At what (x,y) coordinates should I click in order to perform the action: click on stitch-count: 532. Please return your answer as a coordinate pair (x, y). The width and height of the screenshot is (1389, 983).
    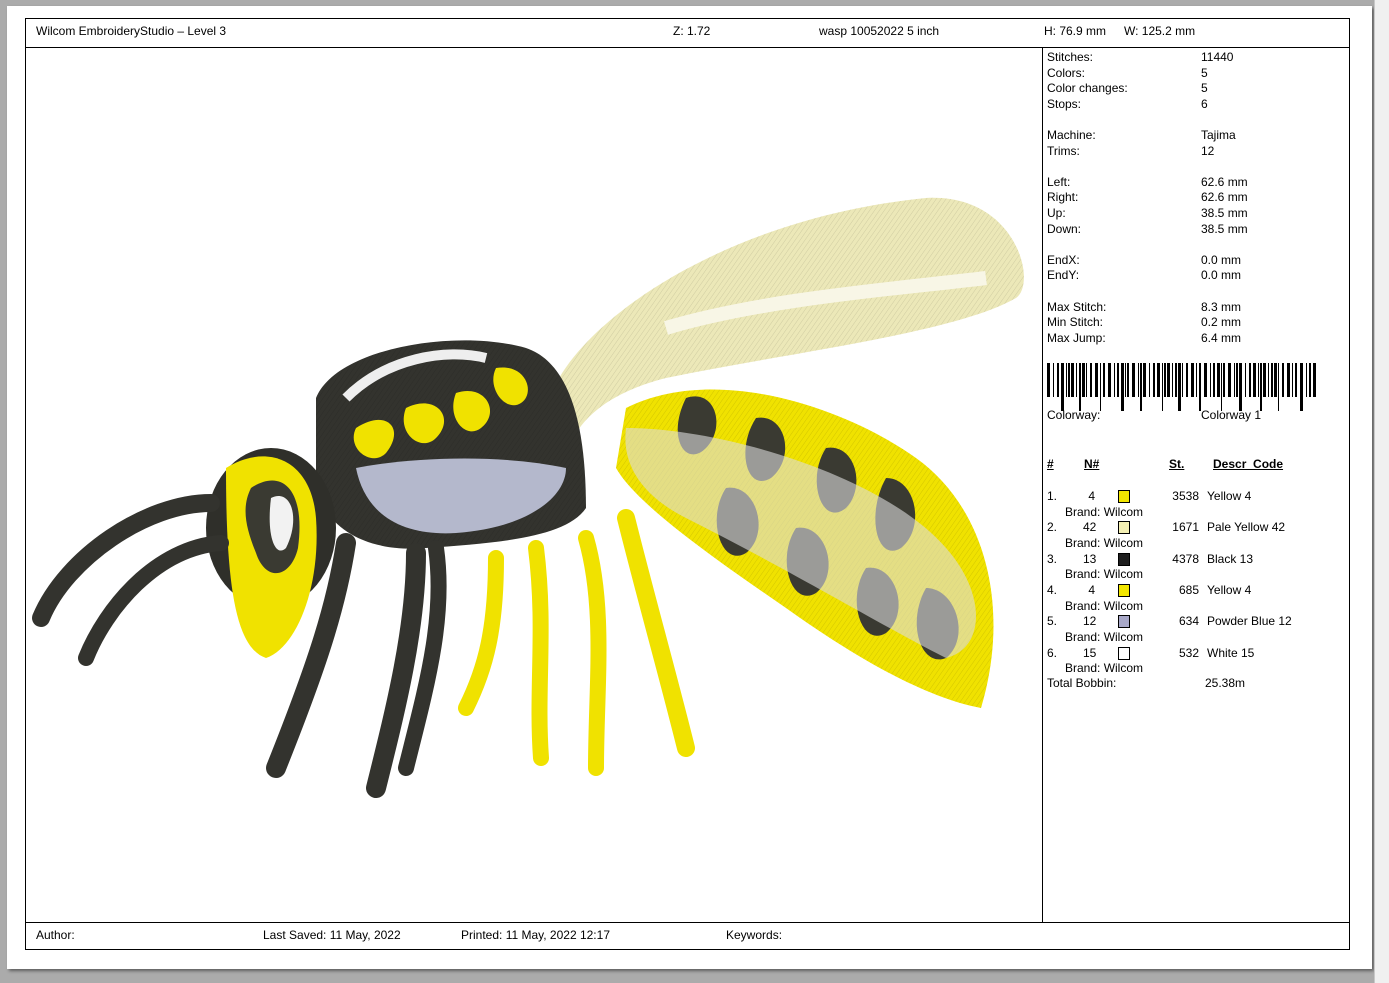
    Looking at the image, I should click on (1188, 652).